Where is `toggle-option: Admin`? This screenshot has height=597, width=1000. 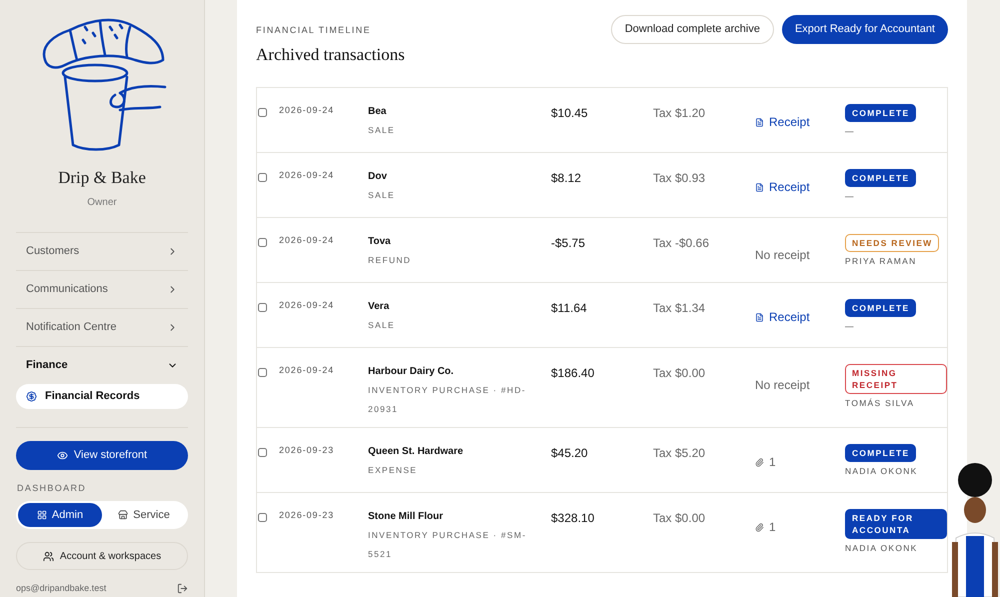
toggle-option: Admin is located at coordinates (60, 515).